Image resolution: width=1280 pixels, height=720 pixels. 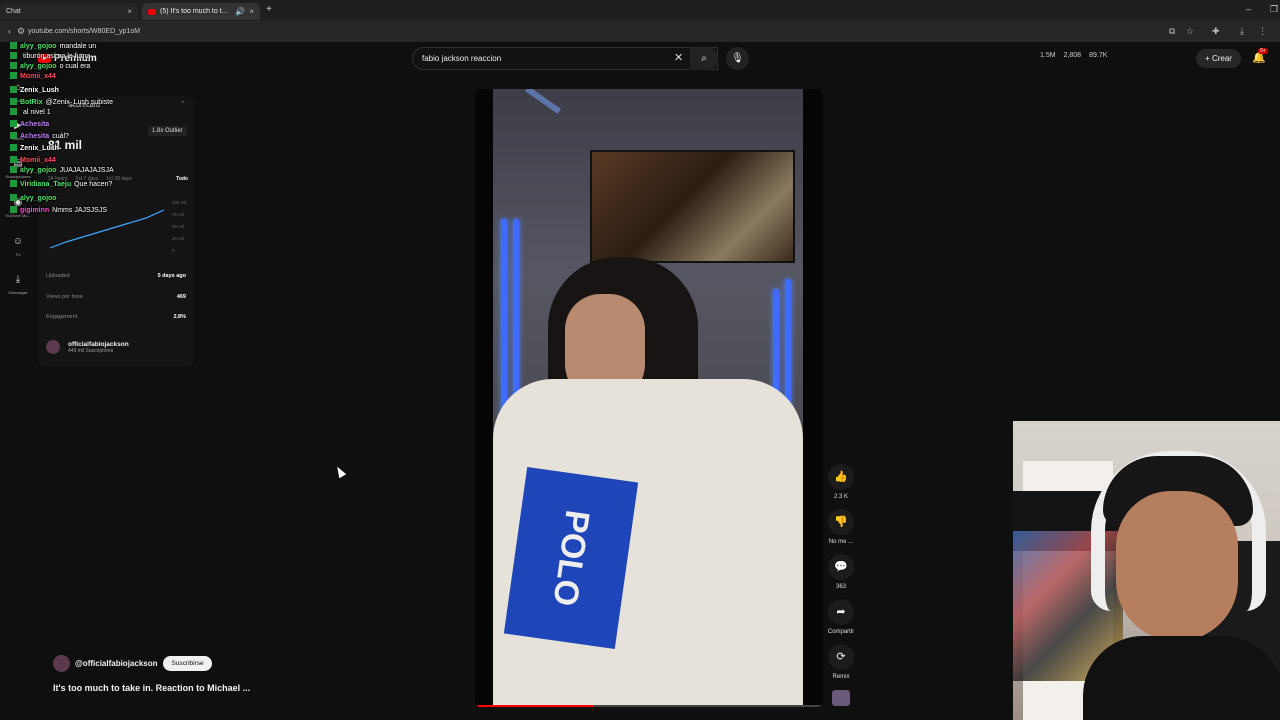 I want to click on chat-message: Achesita, so click(x=31, y=124).